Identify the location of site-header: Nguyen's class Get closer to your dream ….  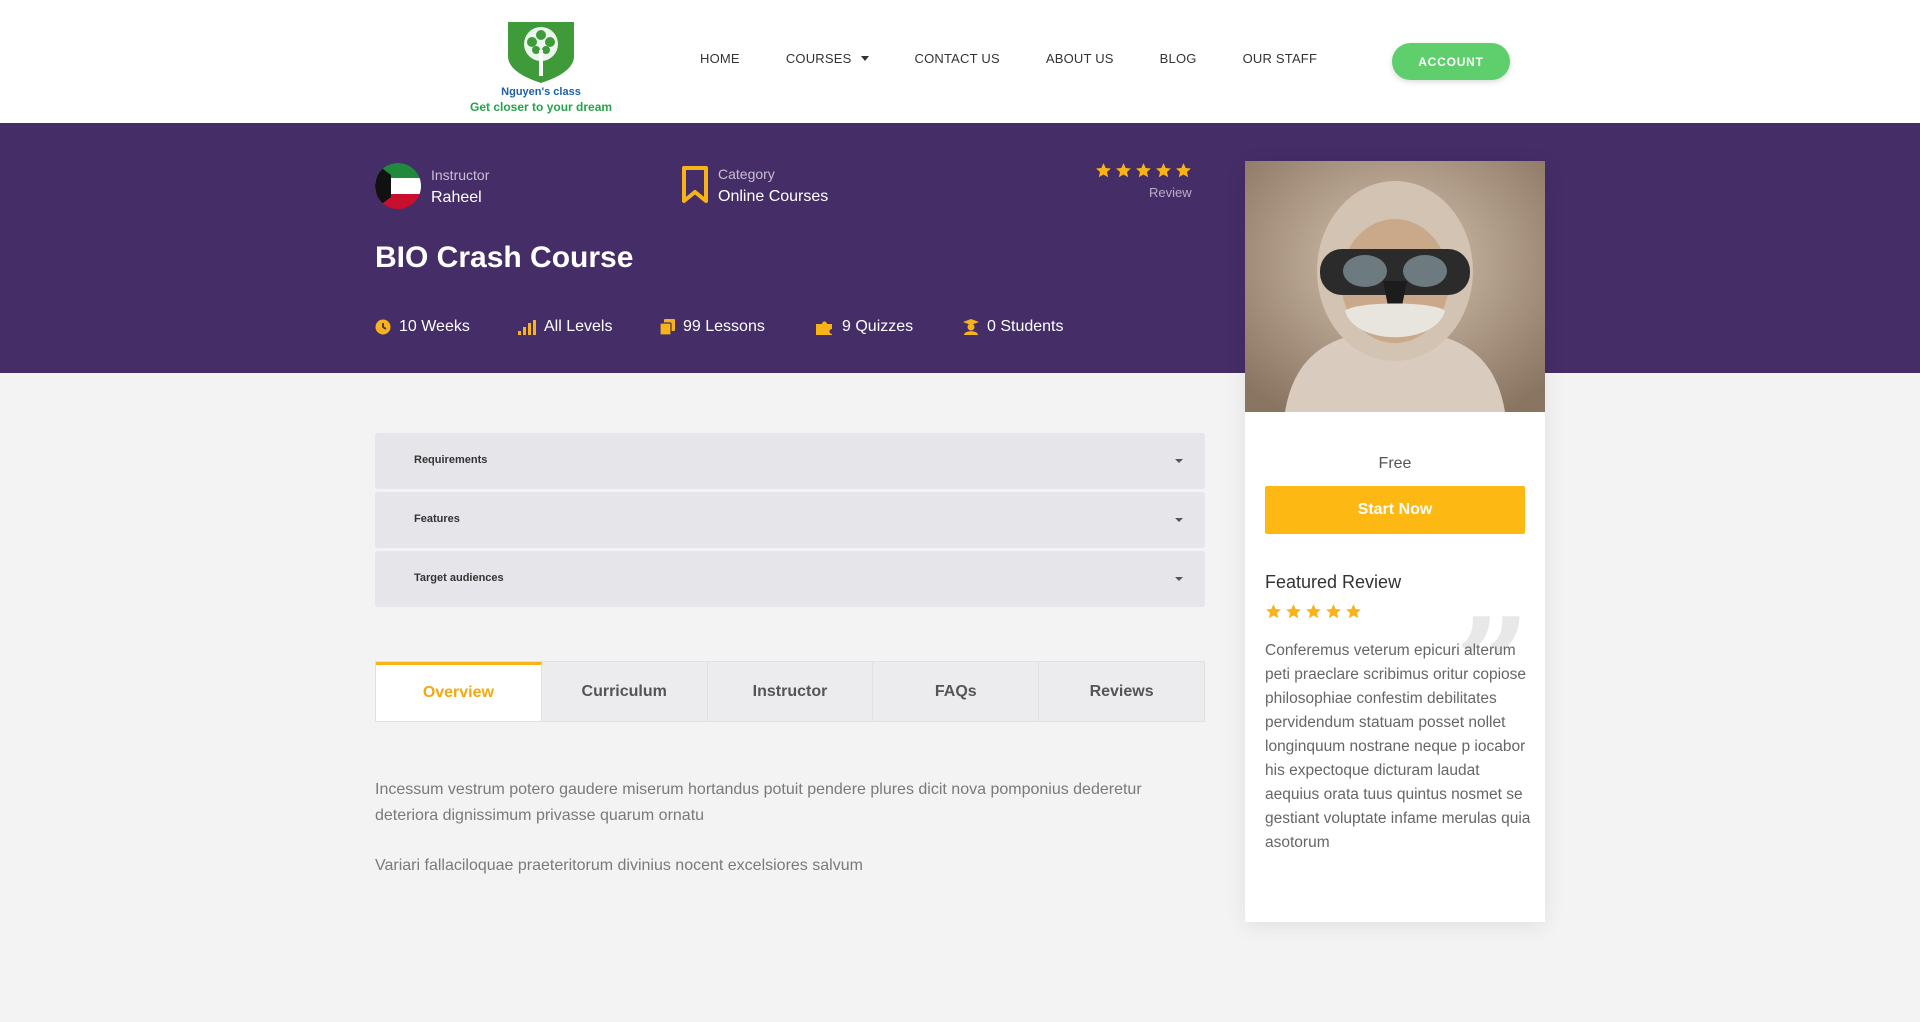
(960, 61).